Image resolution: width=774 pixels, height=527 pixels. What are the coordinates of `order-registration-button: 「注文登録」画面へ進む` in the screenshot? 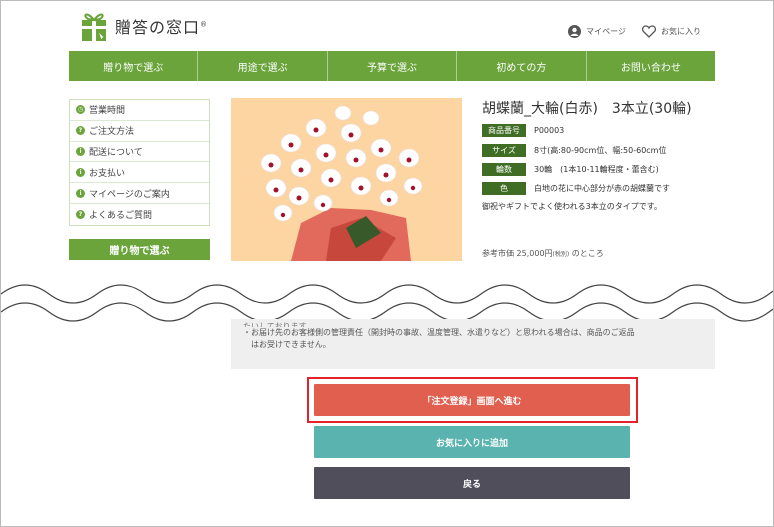 It's located at (472, 400).